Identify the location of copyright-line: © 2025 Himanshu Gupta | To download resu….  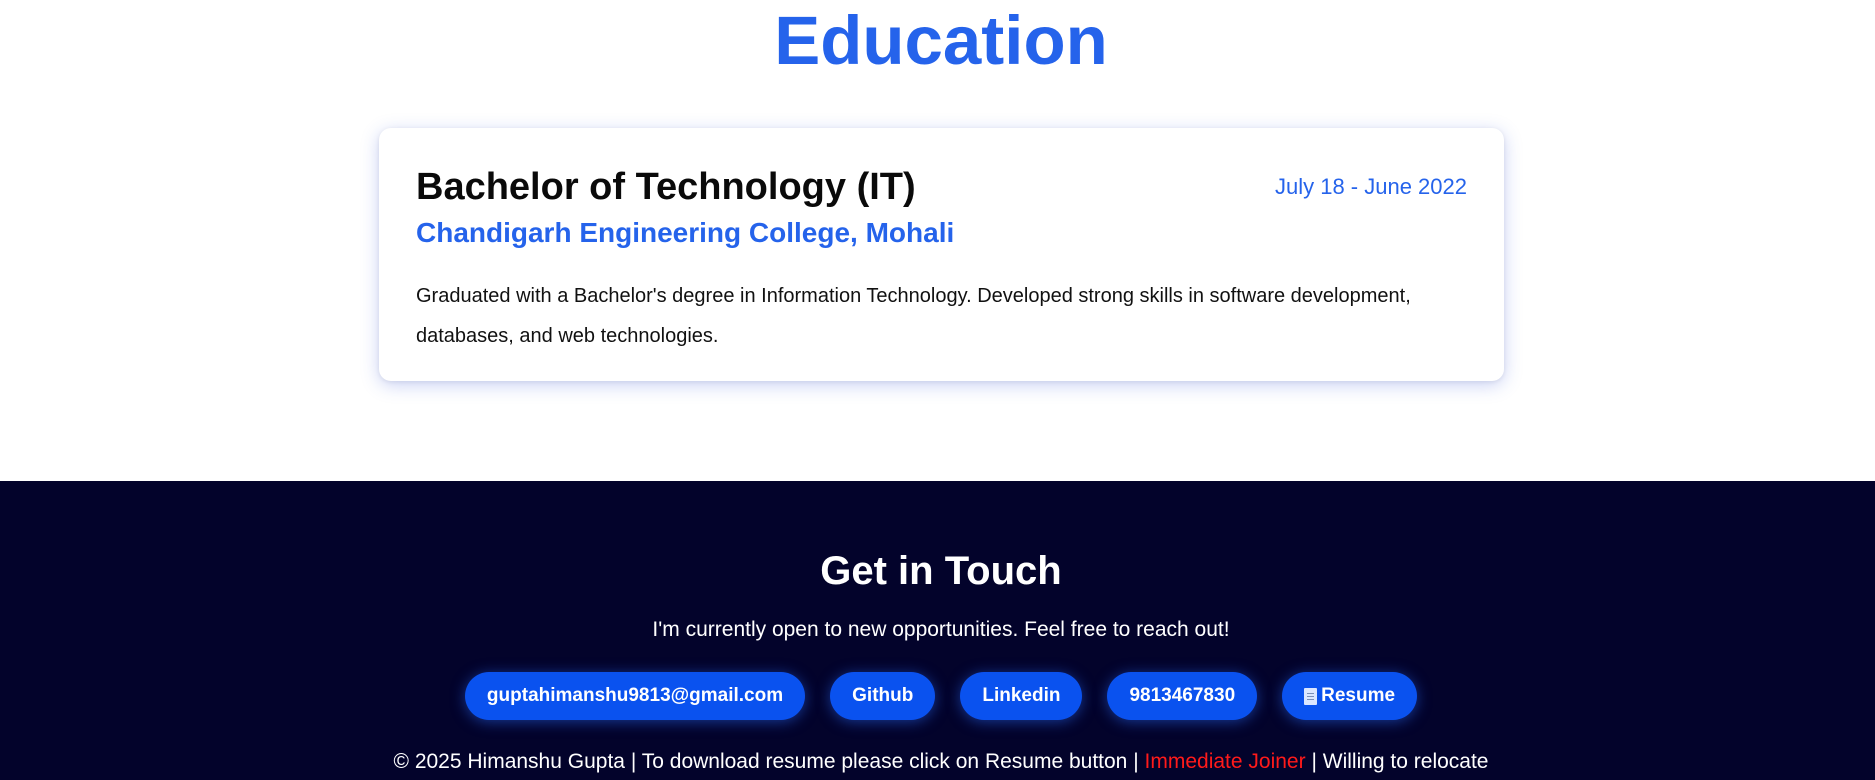
(937, 762).